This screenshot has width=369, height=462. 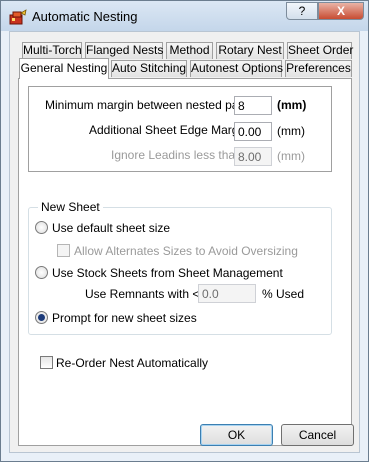 I want to click on remnants-label: Use Remnants with <=, so click(x=146, y=294).